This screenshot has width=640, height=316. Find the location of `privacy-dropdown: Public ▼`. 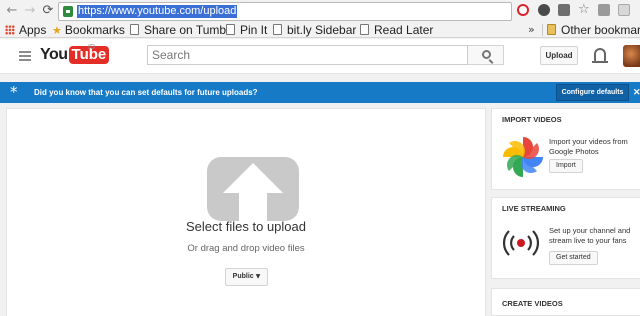

privacy-dropdown: Public ▼ is located at coordinates (246, 277).